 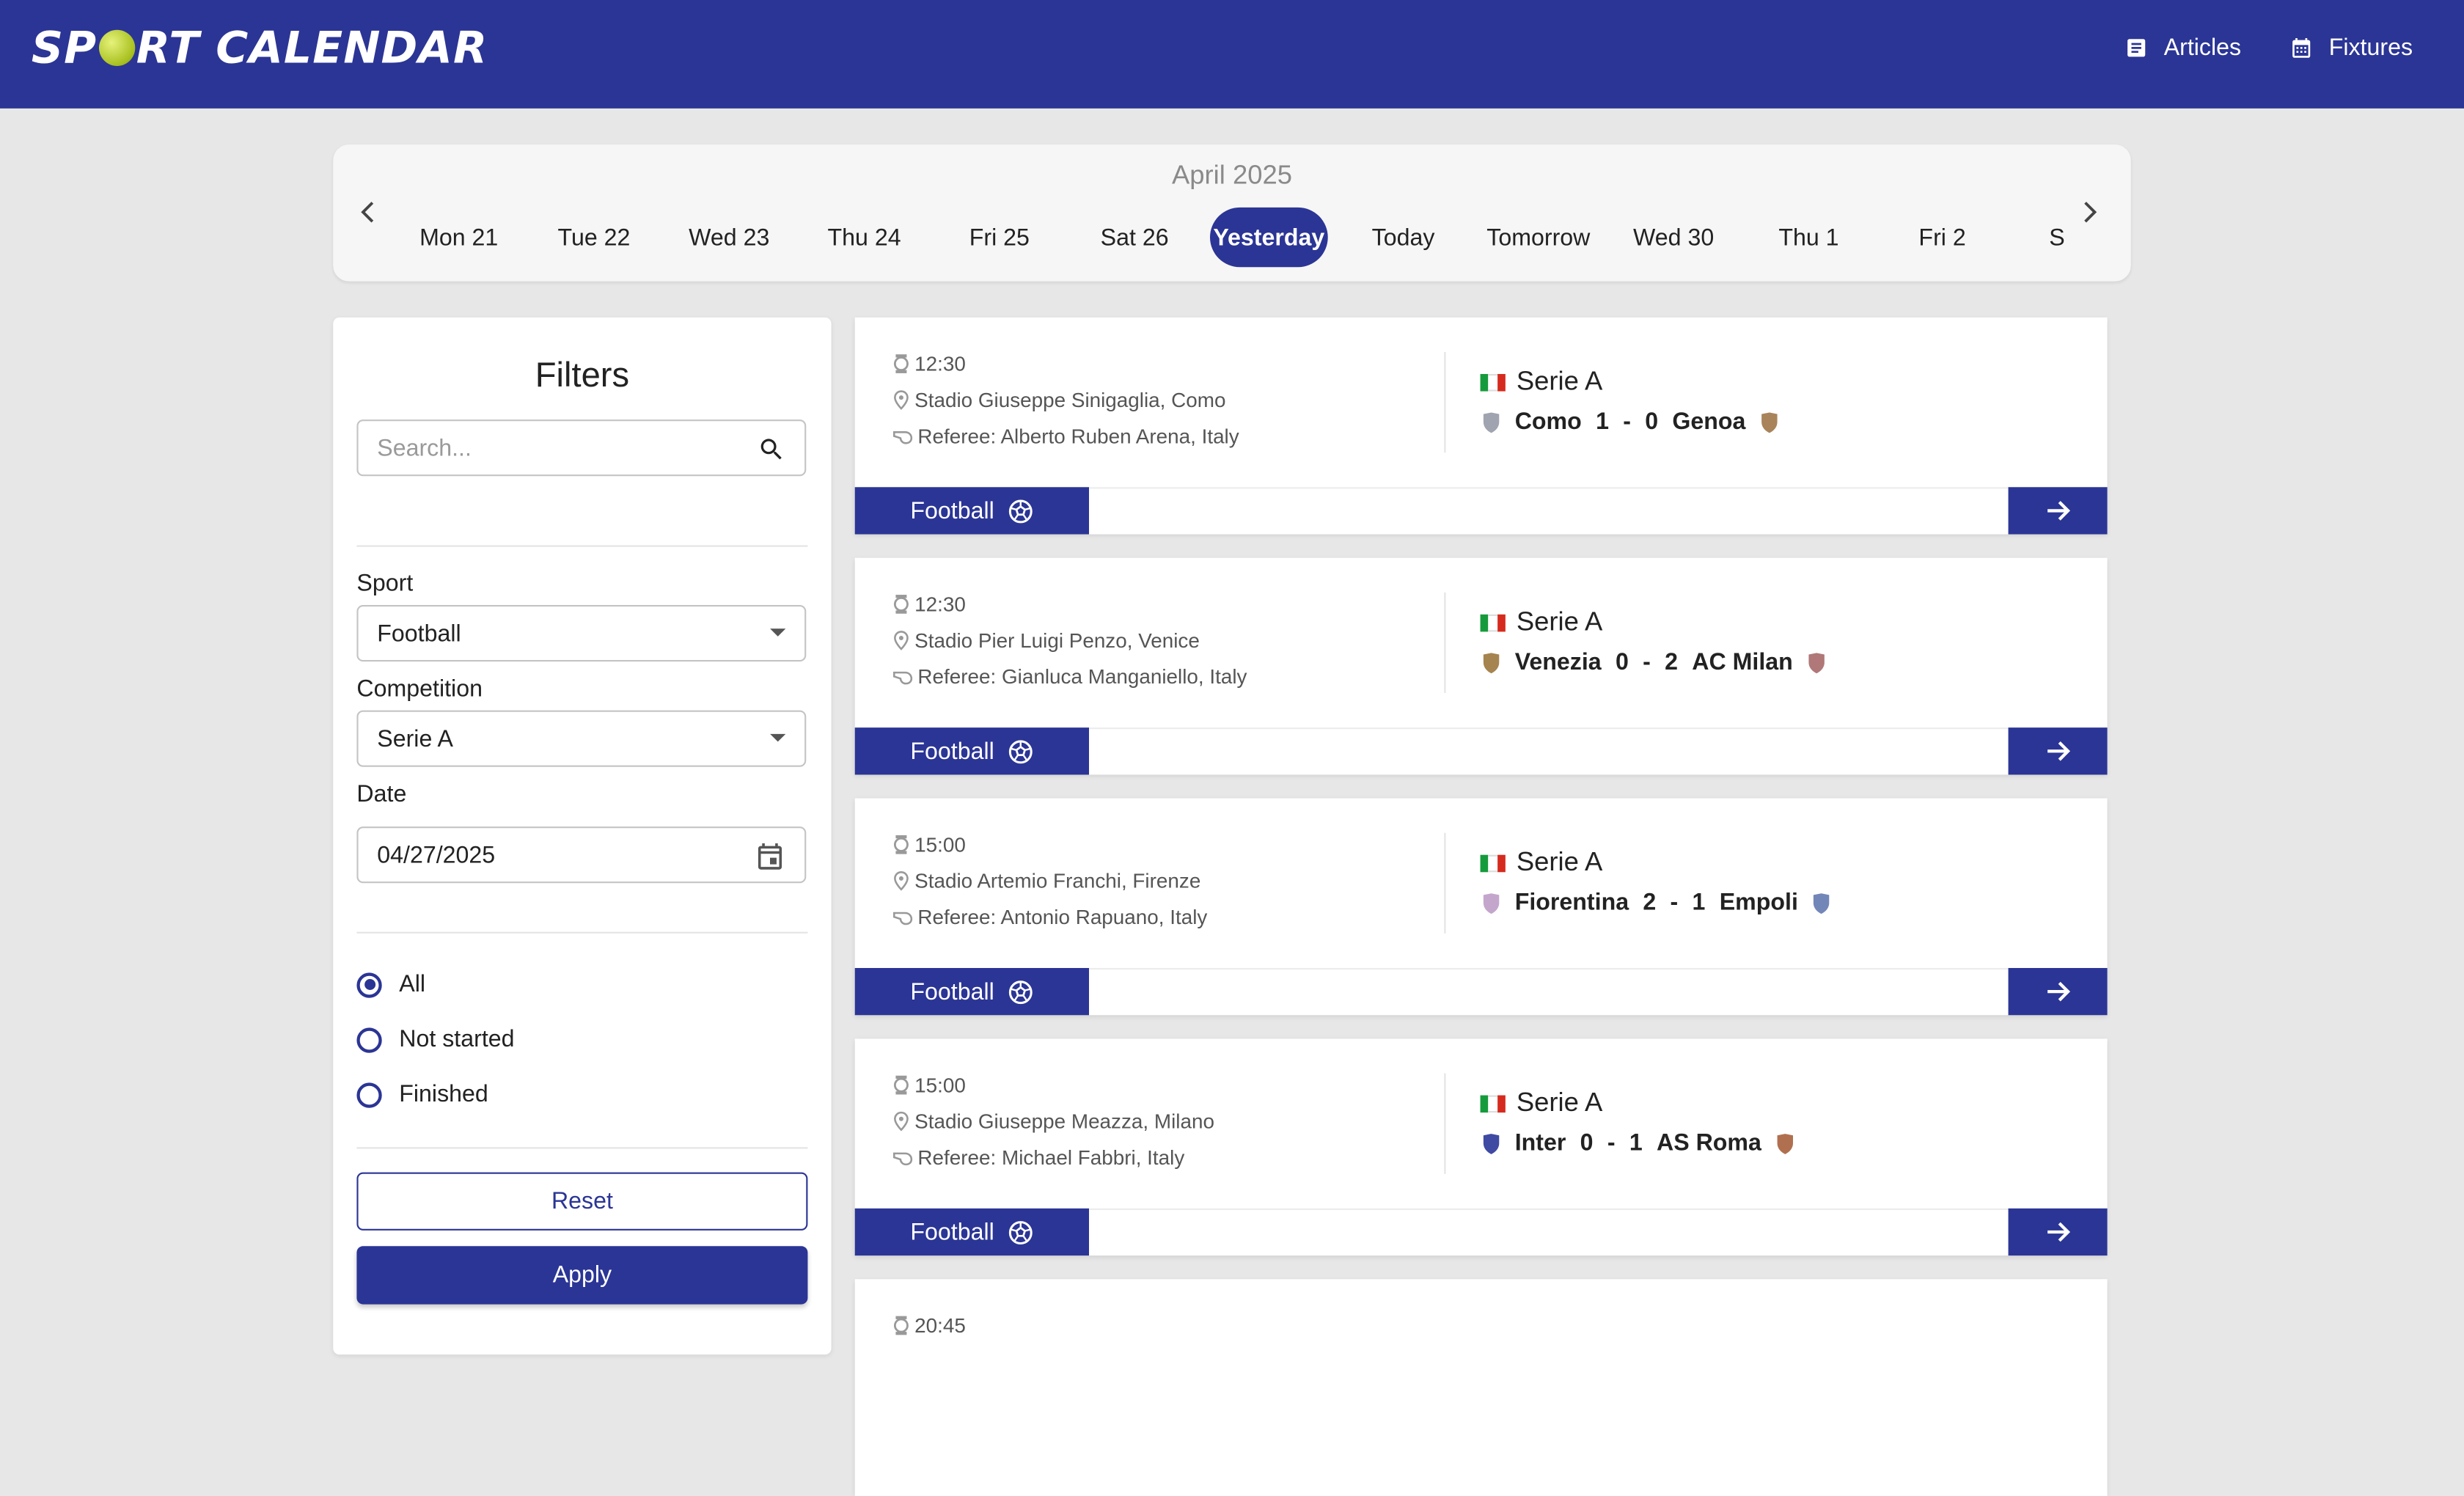 What do you see at coordinates (728, 237) in the screenshot?
I see `date-wed-23: Wed 23` at bounding box center [728, 237].